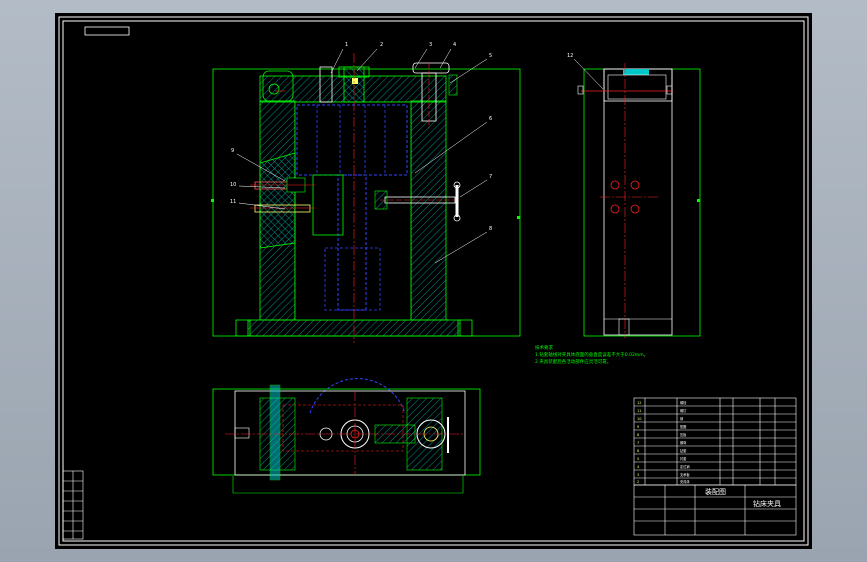 This screenshot has height=562, width=867. Describe the element at coordinates (592, 355) in the screenshot. I see `tech-note-1: 1.钻套轴线对夹具体底面的垂直度误差不大于0.02mm。` at that location.